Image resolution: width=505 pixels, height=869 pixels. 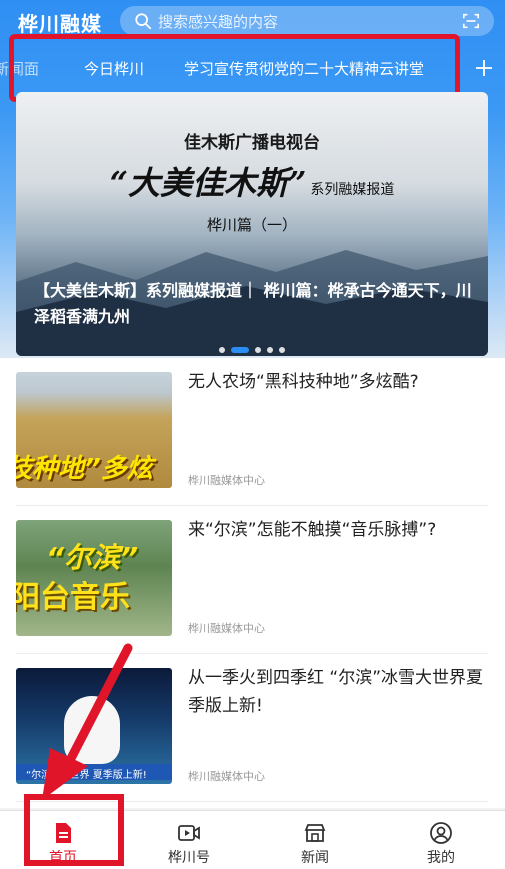 I want to click on thumbnail-text: 技种地”多炫, so click(x=84, y=469).